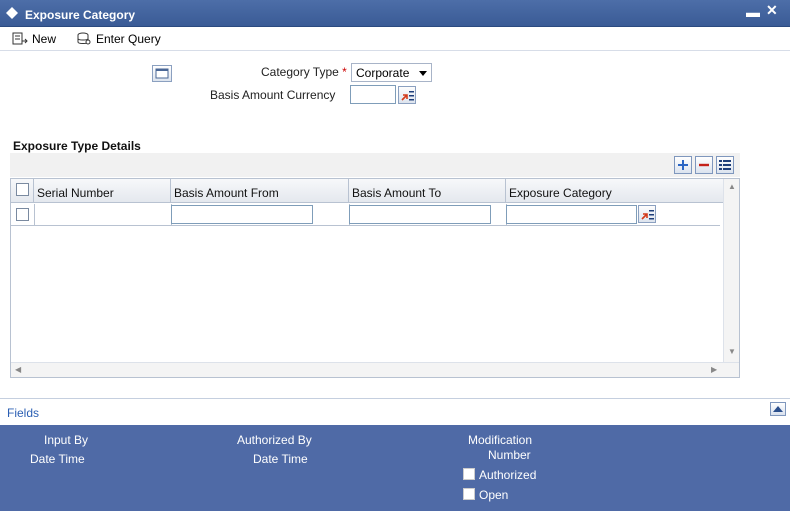 This screenshot has height=511, width=790. I want to click on minimize-icon: ▬, so click(753, 12).